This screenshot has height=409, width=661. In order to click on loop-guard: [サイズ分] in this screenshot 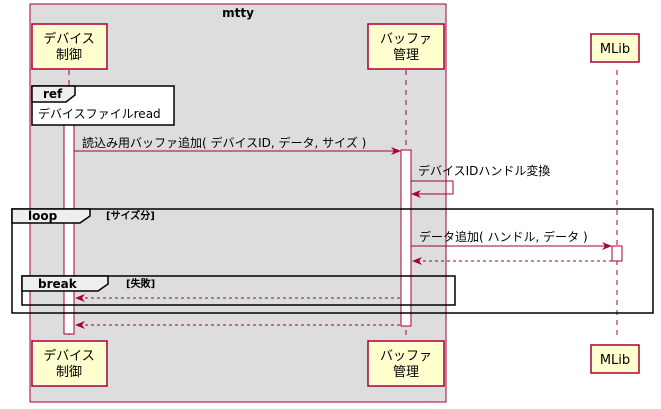, I will do `click(130, 215)`.